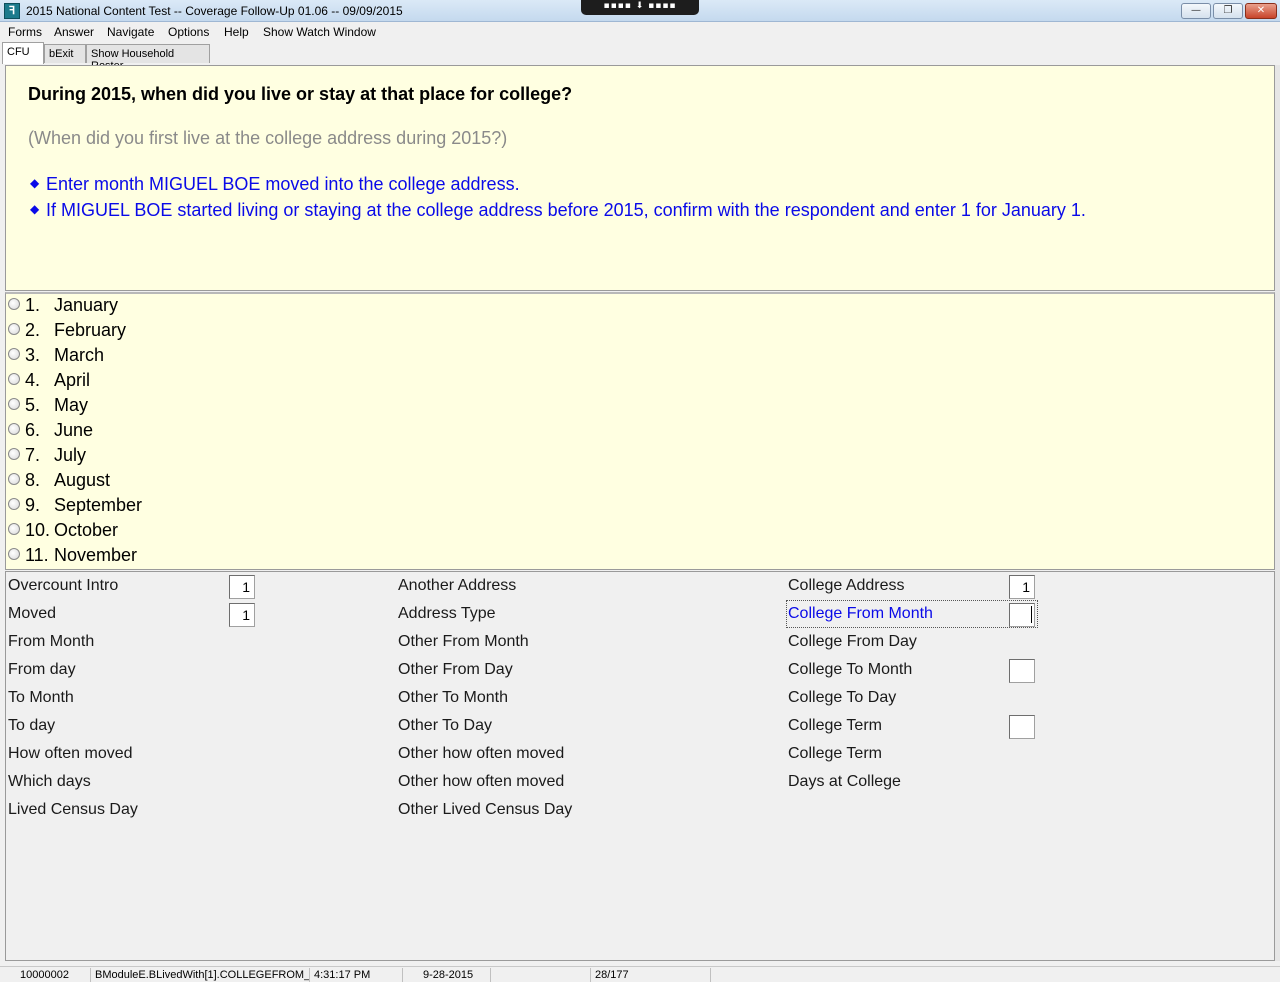  I want to click on answer-label: October, so click(86, 530).